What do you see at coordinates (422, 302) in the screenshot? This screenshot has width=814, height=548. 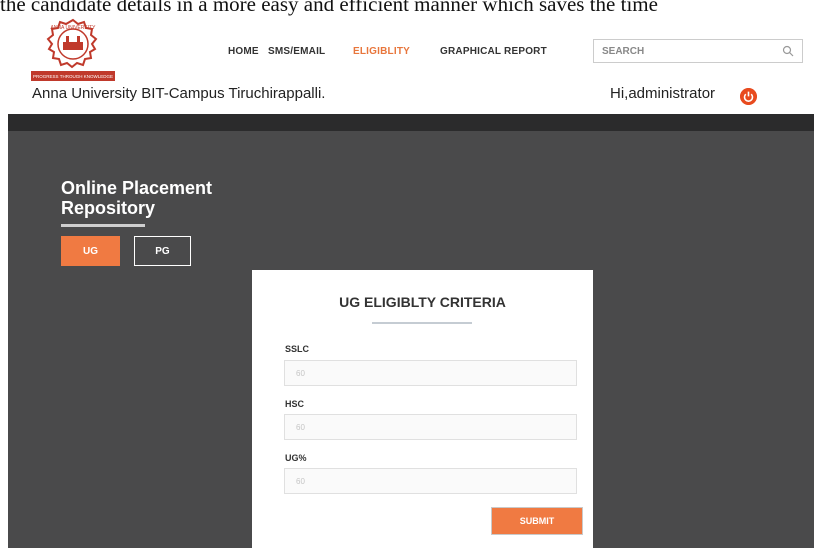 I see `form-title: UG ELIGIBLTY CRITERIA` at bounding box center [422, 302].